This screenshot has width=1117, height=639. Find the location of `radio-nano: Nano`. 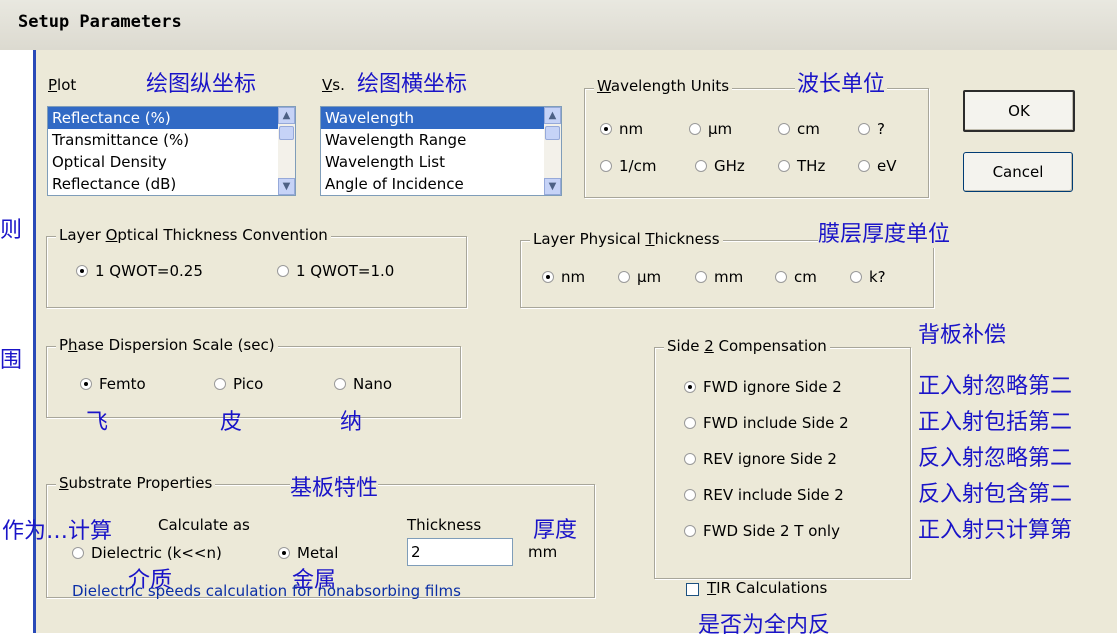

radio-nano: Nano is located at coordinates (363, 384).